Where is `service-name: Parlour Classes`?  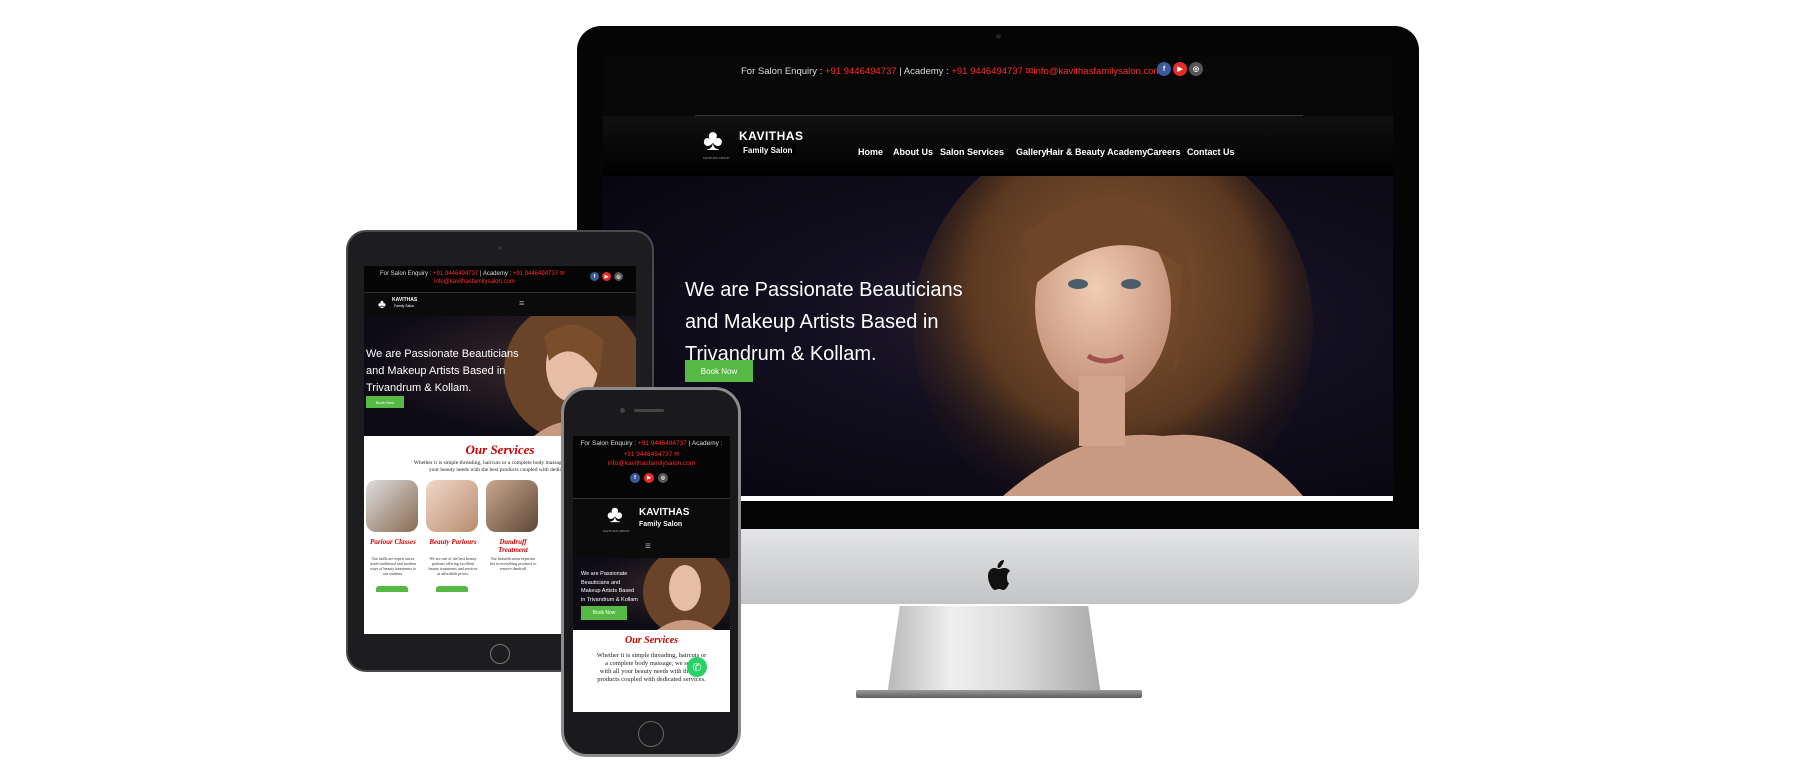 service-name: Parlour Classes is located at coordinates (393, 542).